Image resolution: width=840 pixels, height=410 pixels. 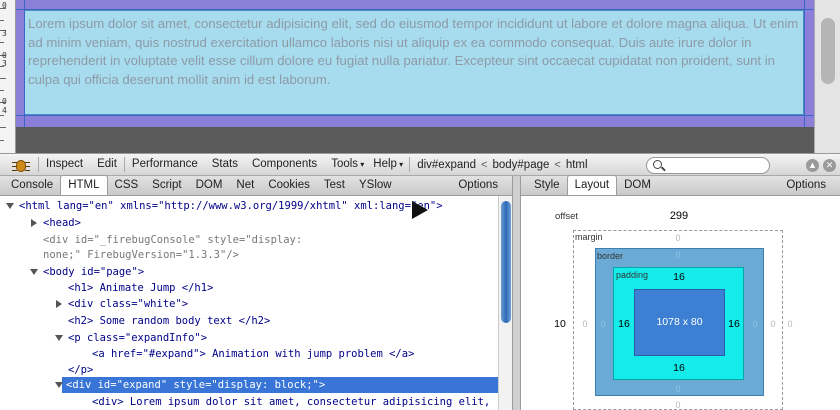 I want to click on padding-right-value: 16, so click(x=734, y=324).